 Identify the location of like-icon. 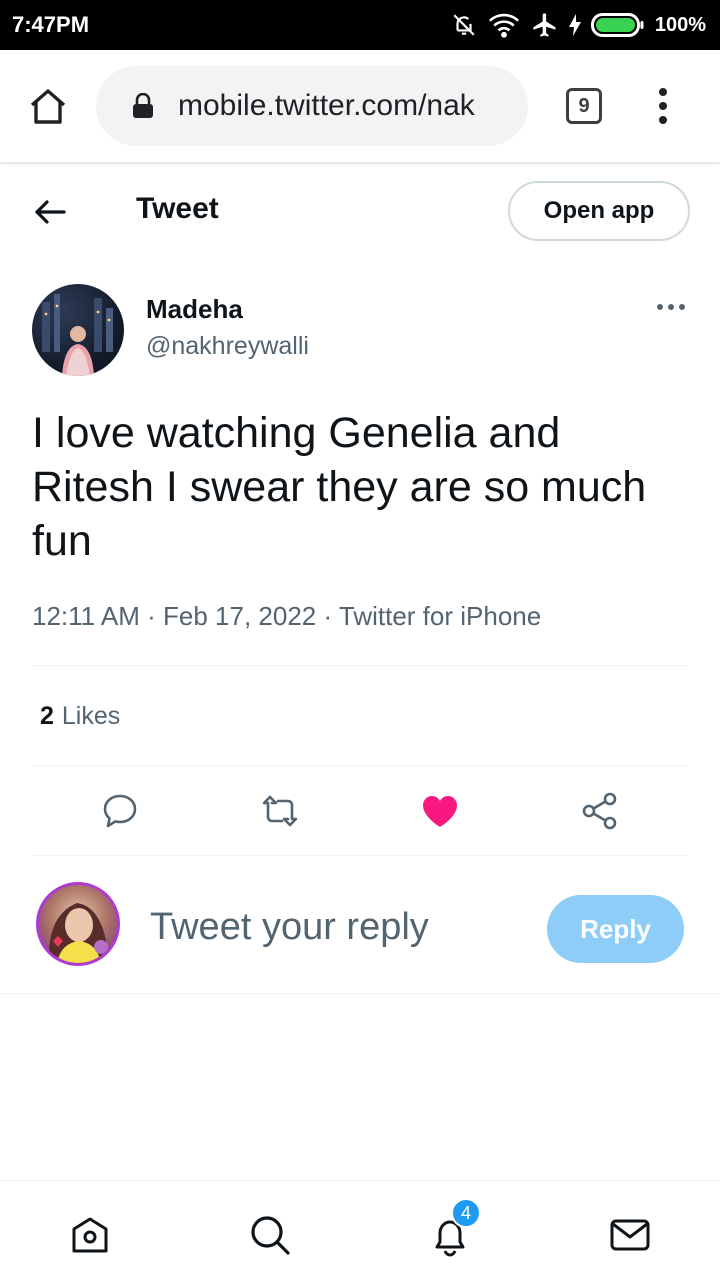
(440, 811).